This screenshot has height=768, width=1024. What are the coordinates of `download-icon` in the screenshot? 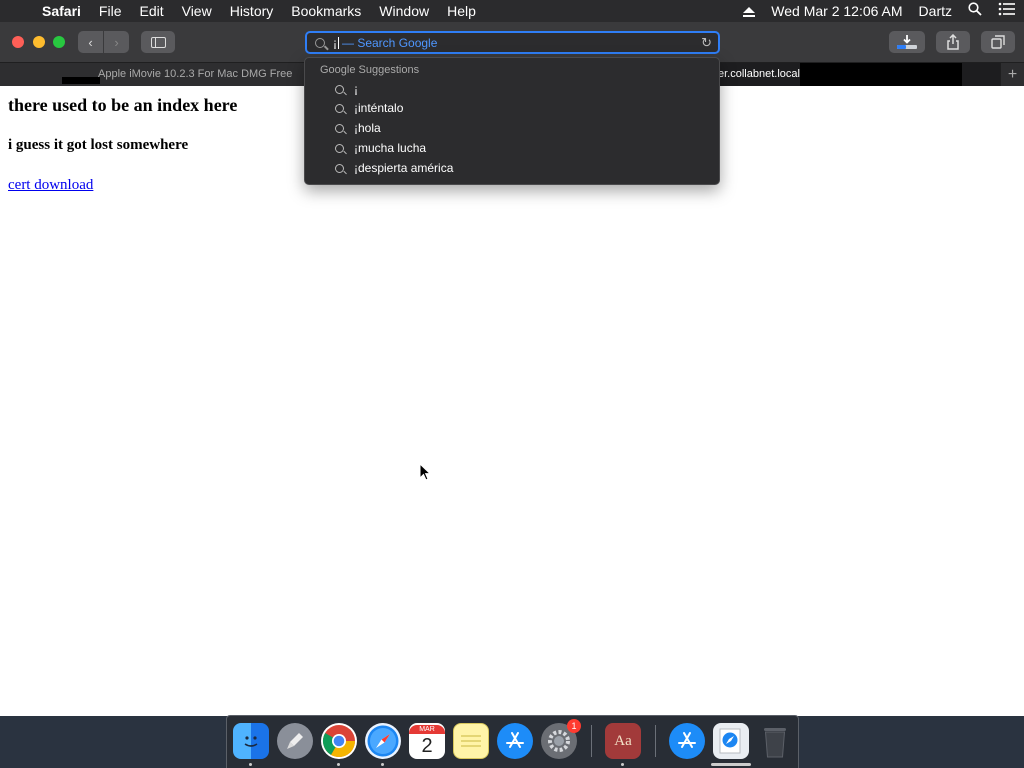 It's located at (907, 42).